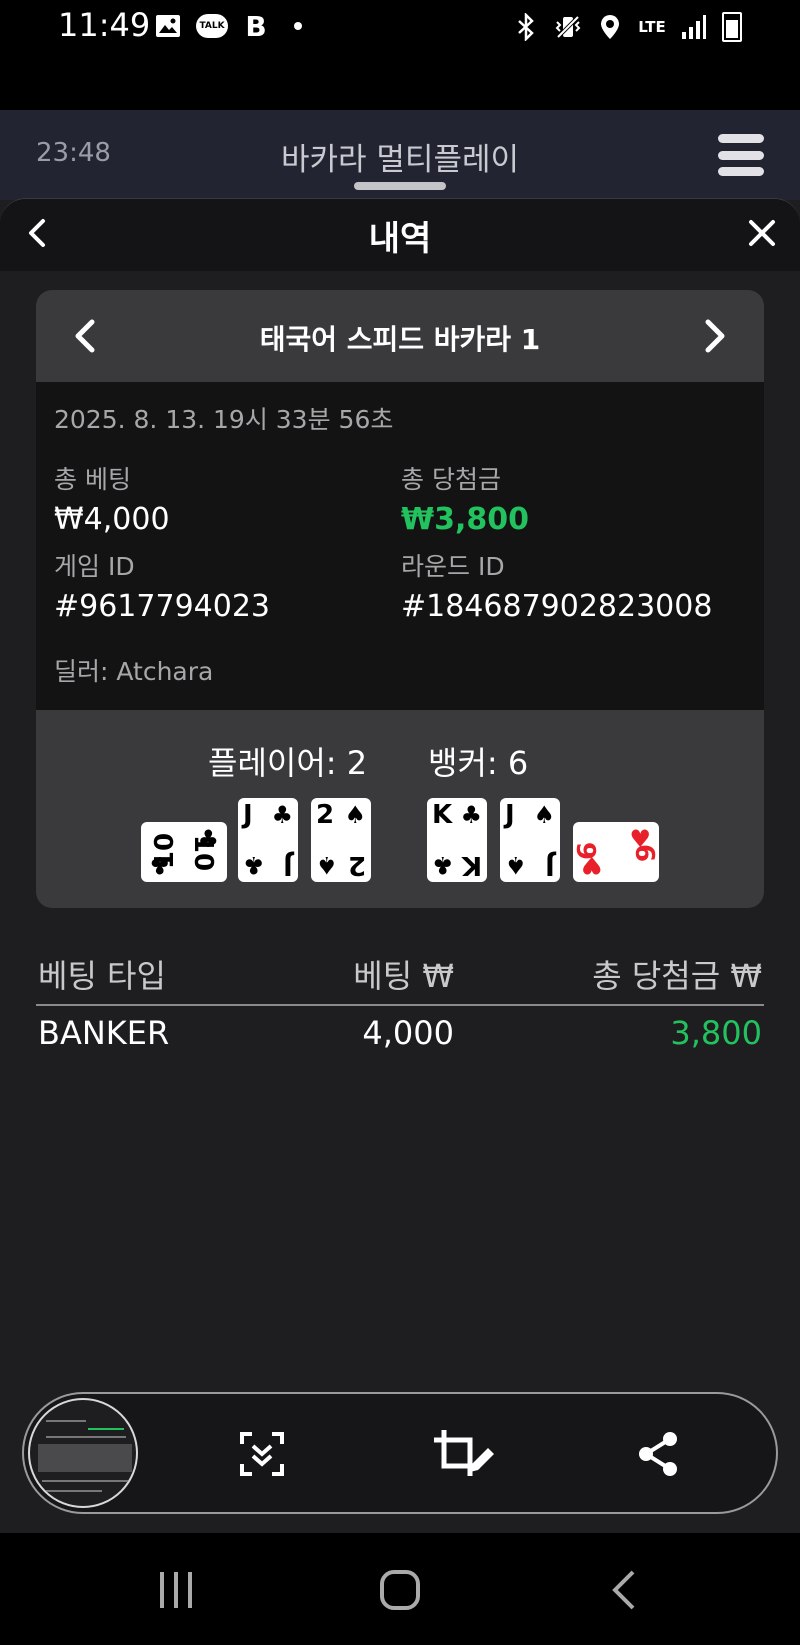 Image resolution: width=800 pixels, height=1645 pixels. I want to click on location-icon, so click(610, 27).